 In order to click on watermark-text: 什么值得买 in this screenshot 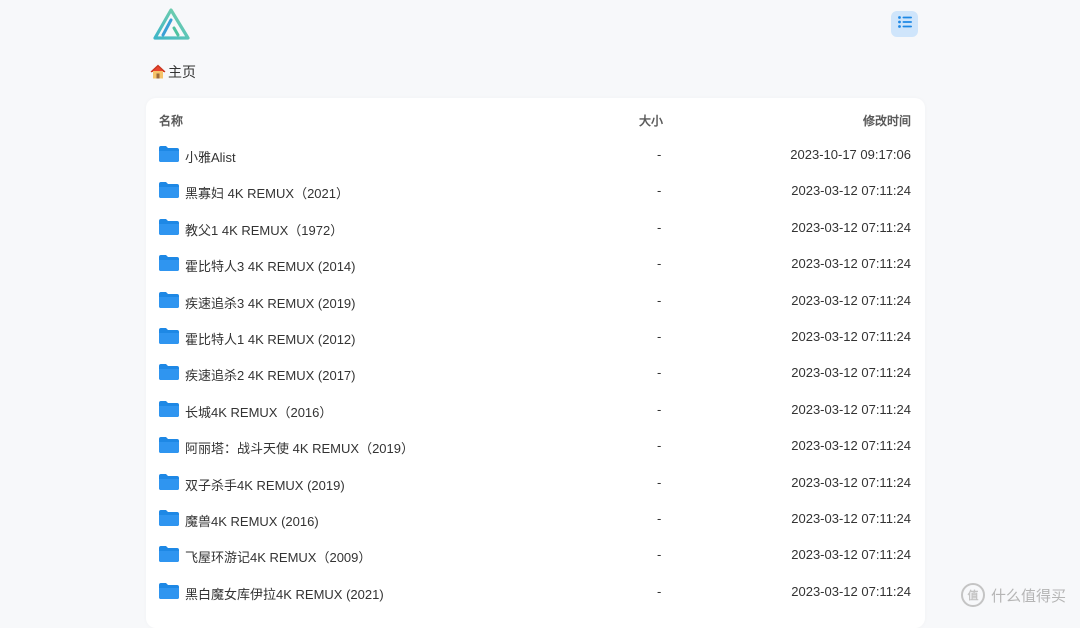, I will do `click(1028, 595)`.